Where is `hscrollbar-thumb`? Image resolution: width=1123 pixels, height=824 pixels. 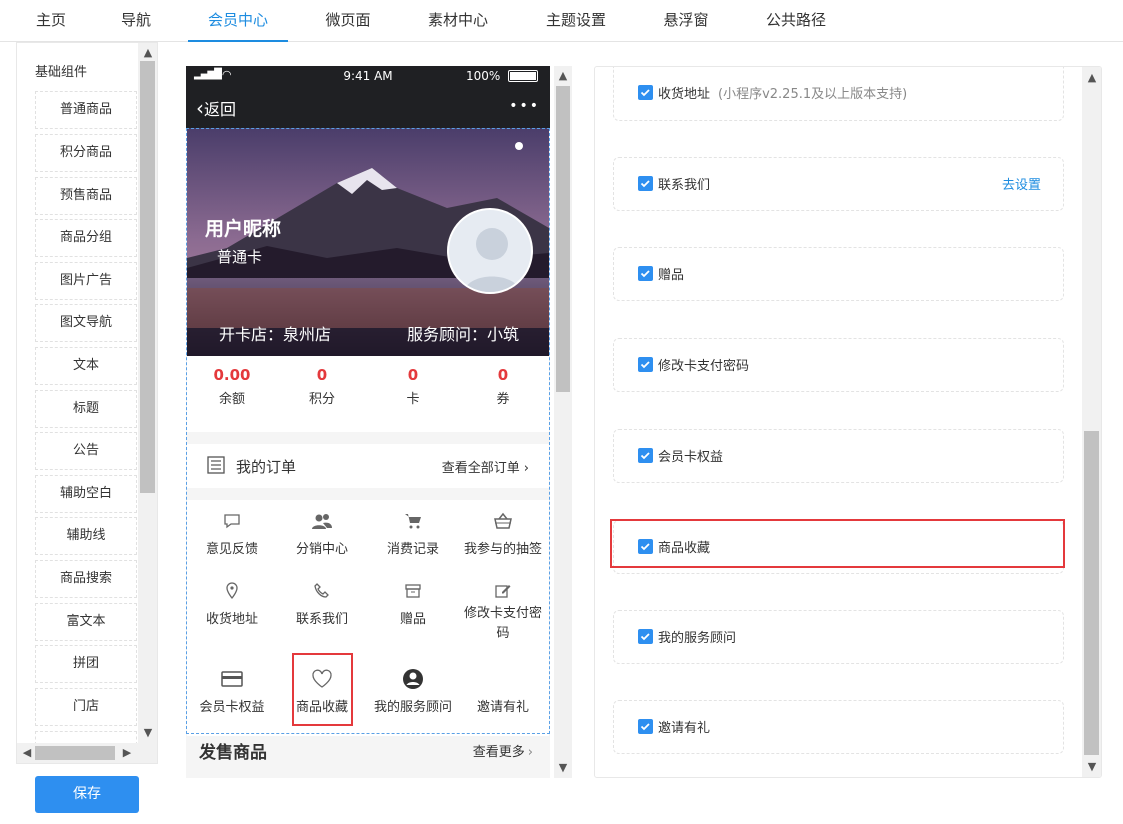 hscrollbar-thumb is located at coordinates (75, 753).